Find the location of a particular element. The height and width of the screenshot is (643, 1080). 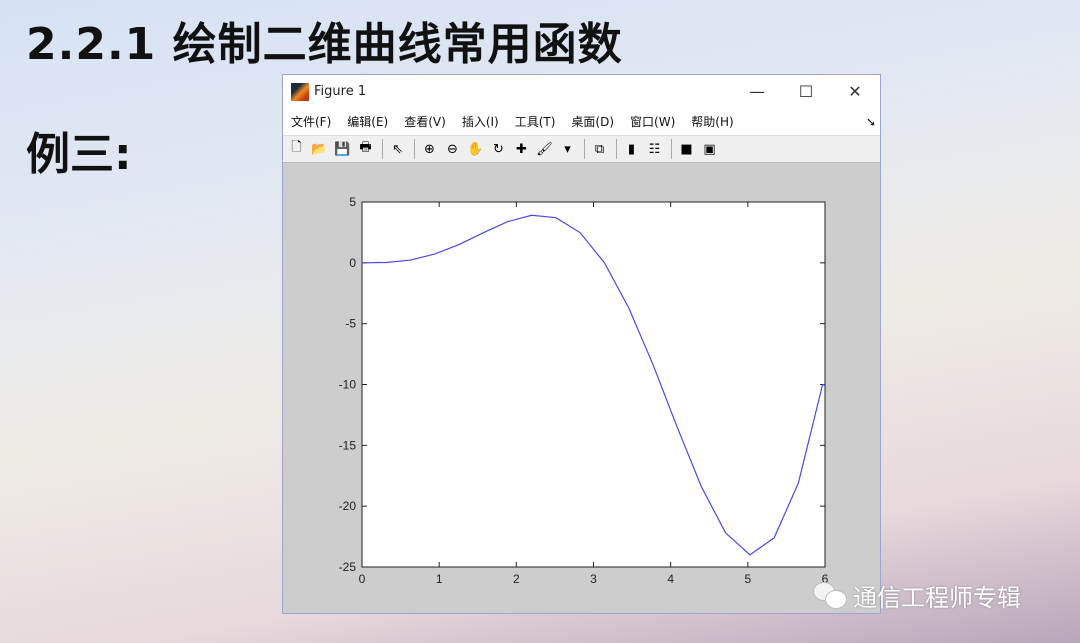

menu-tools: 工具(T) is located at coordinates (535, 121).